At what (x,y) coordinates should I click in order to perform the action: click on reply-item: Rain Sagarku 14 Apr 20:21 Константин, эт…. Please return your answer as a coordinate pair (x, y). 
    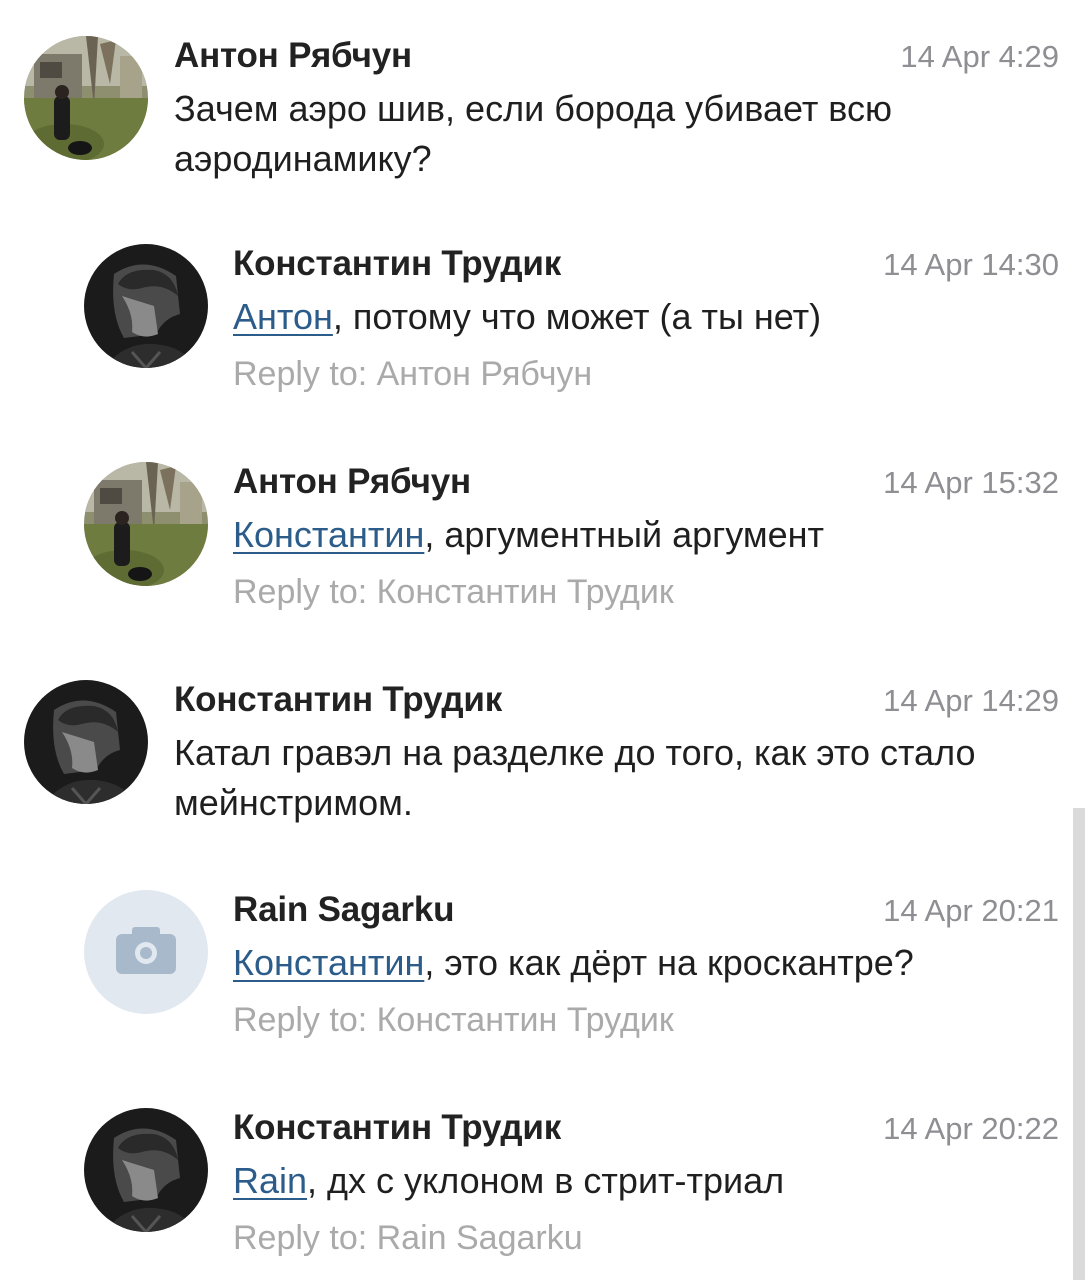
    Looking at the image, I should click on (542, 975).